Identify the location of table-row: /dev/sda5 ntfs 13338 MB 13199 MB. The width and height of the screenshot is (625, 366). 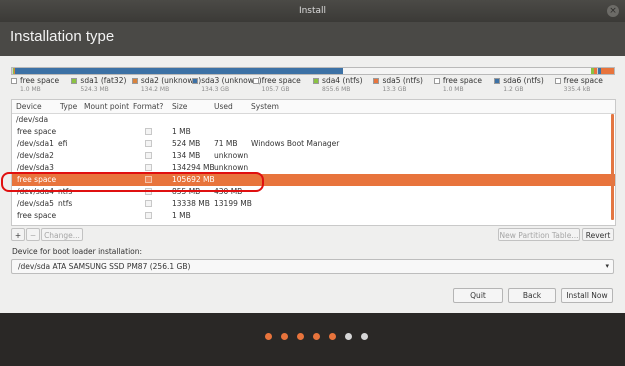
(313, 204).